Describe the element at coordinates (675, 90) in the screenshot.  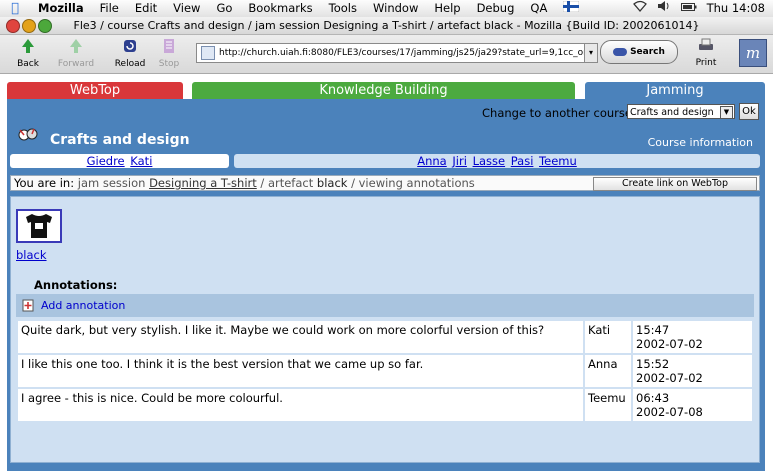
I see `tab-jamming: Jamming` at that location.